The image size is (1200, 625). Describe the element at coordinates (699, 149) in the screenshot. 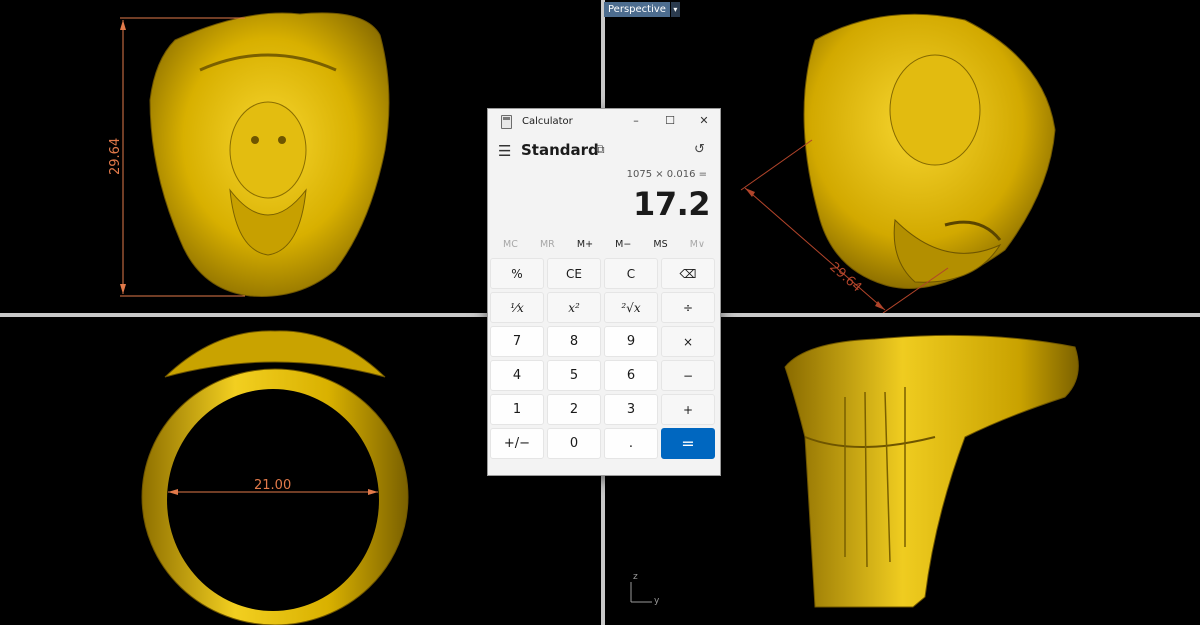

I see `history-icon: ↺` at that location.